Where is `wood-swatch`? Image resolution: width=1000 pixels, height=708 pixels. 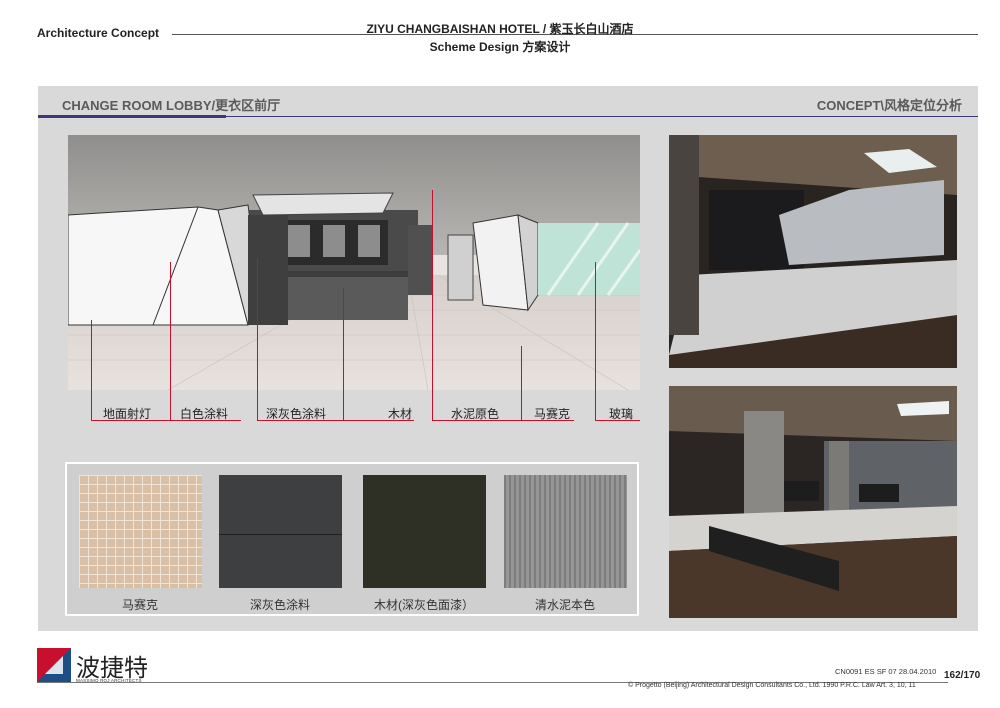
wood-swatch is located at coordinates (424, 531).